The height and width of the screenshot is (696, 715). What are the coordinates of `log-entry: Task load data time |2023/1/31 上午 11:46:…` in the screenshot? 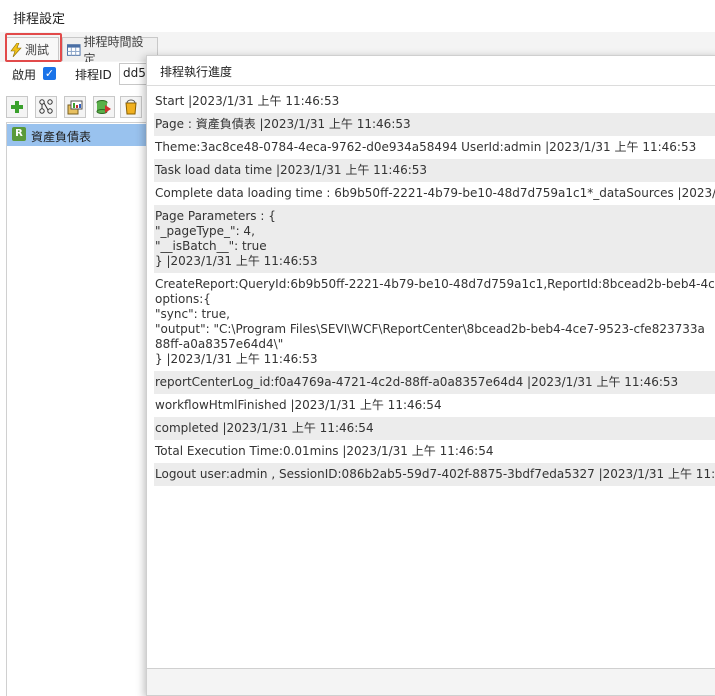 It's located at (434, 170).